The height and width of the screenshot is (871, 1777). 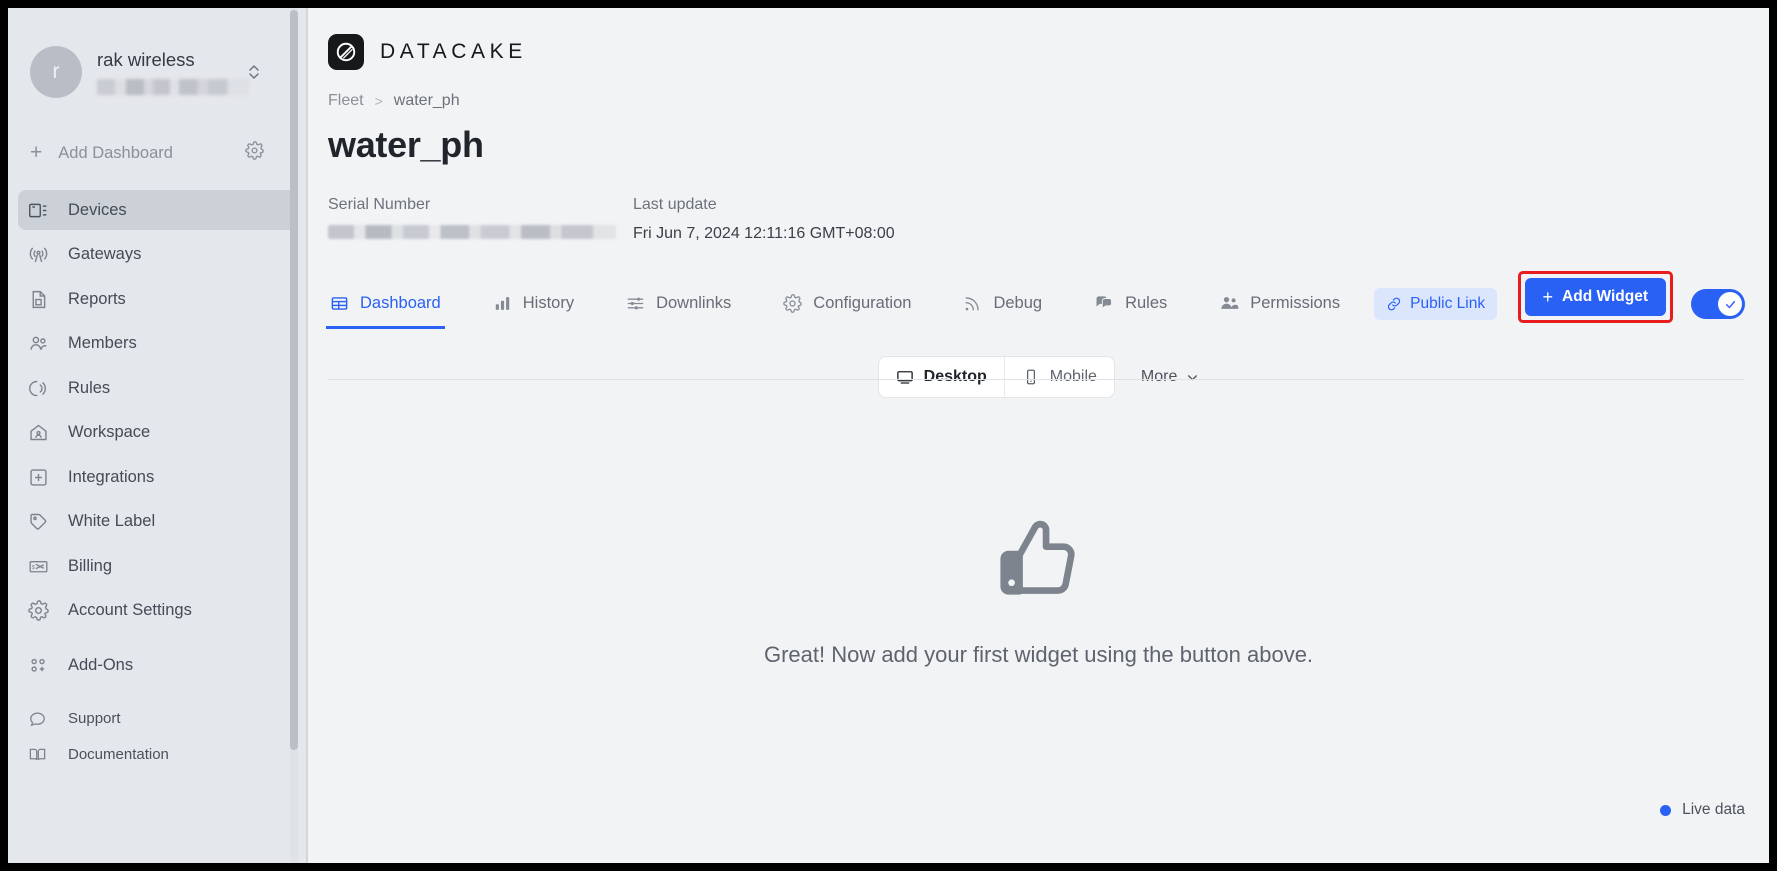 I want to click on serial-number-block: Serial Number, so click(x=480, y=219).